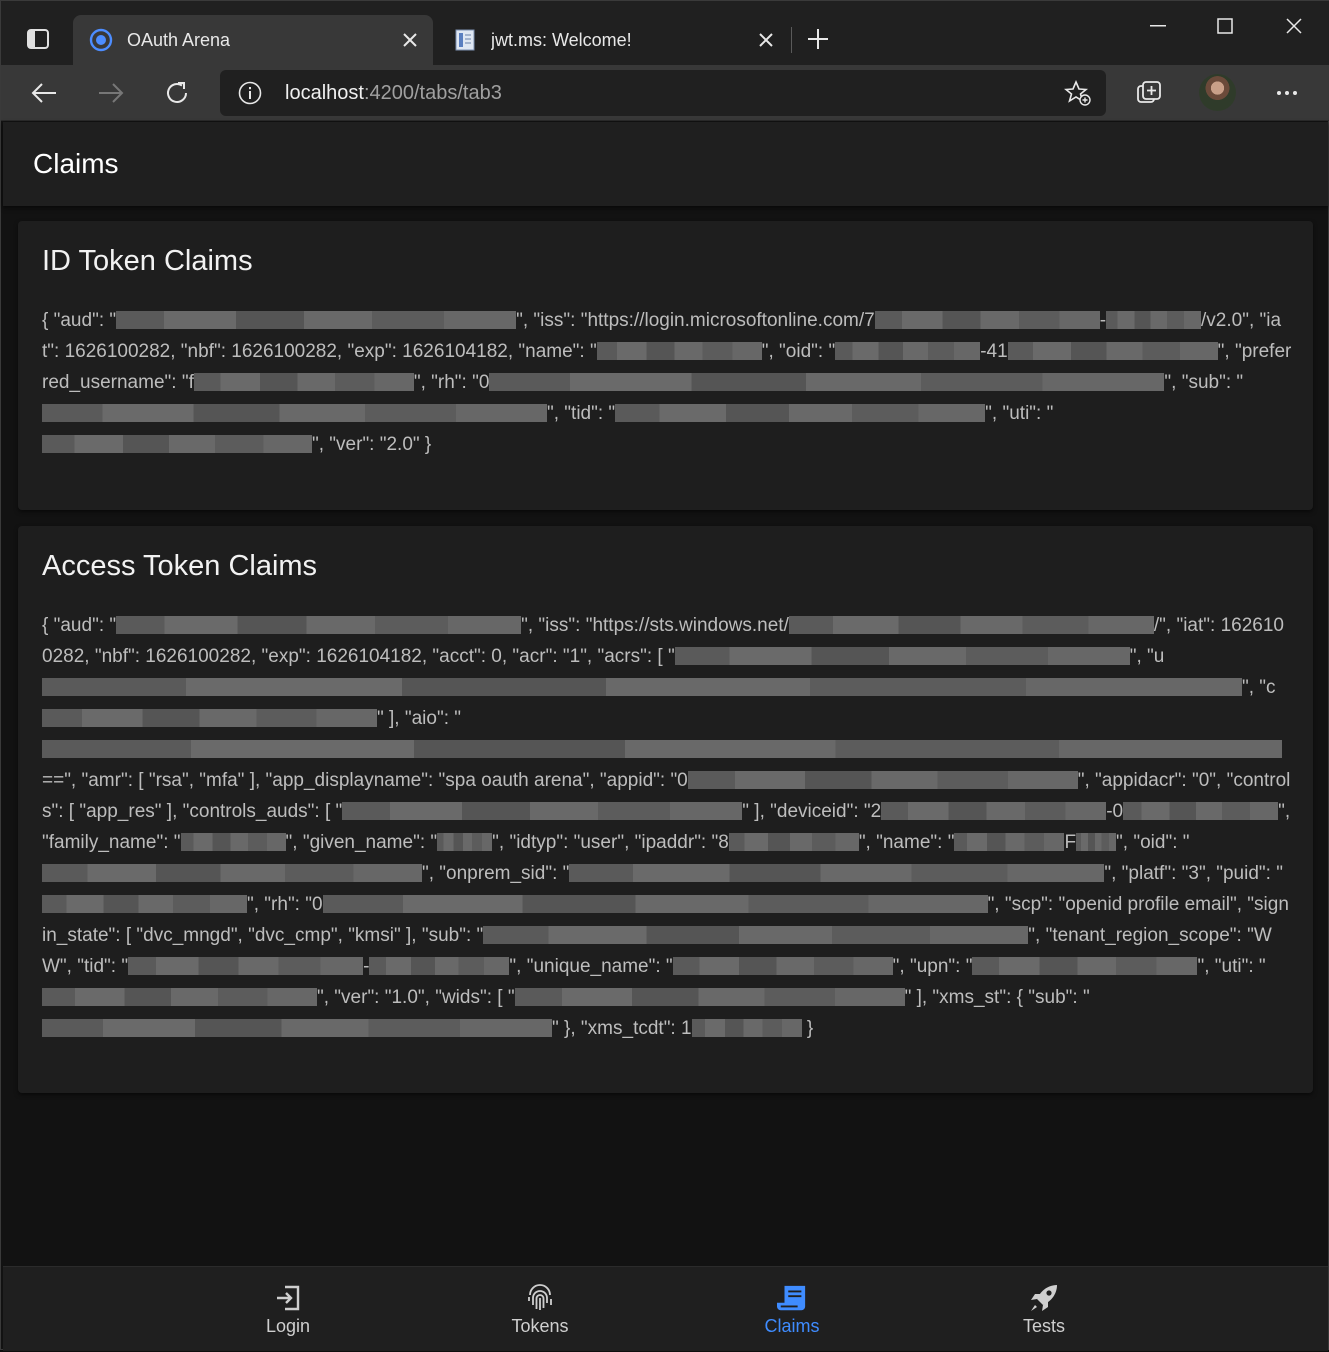 The width and height of the screenshot is (1329, 1352). Describe the element at coordinates (1078, 93) in the screenshot. I see `add-favorite-icon` at that location.